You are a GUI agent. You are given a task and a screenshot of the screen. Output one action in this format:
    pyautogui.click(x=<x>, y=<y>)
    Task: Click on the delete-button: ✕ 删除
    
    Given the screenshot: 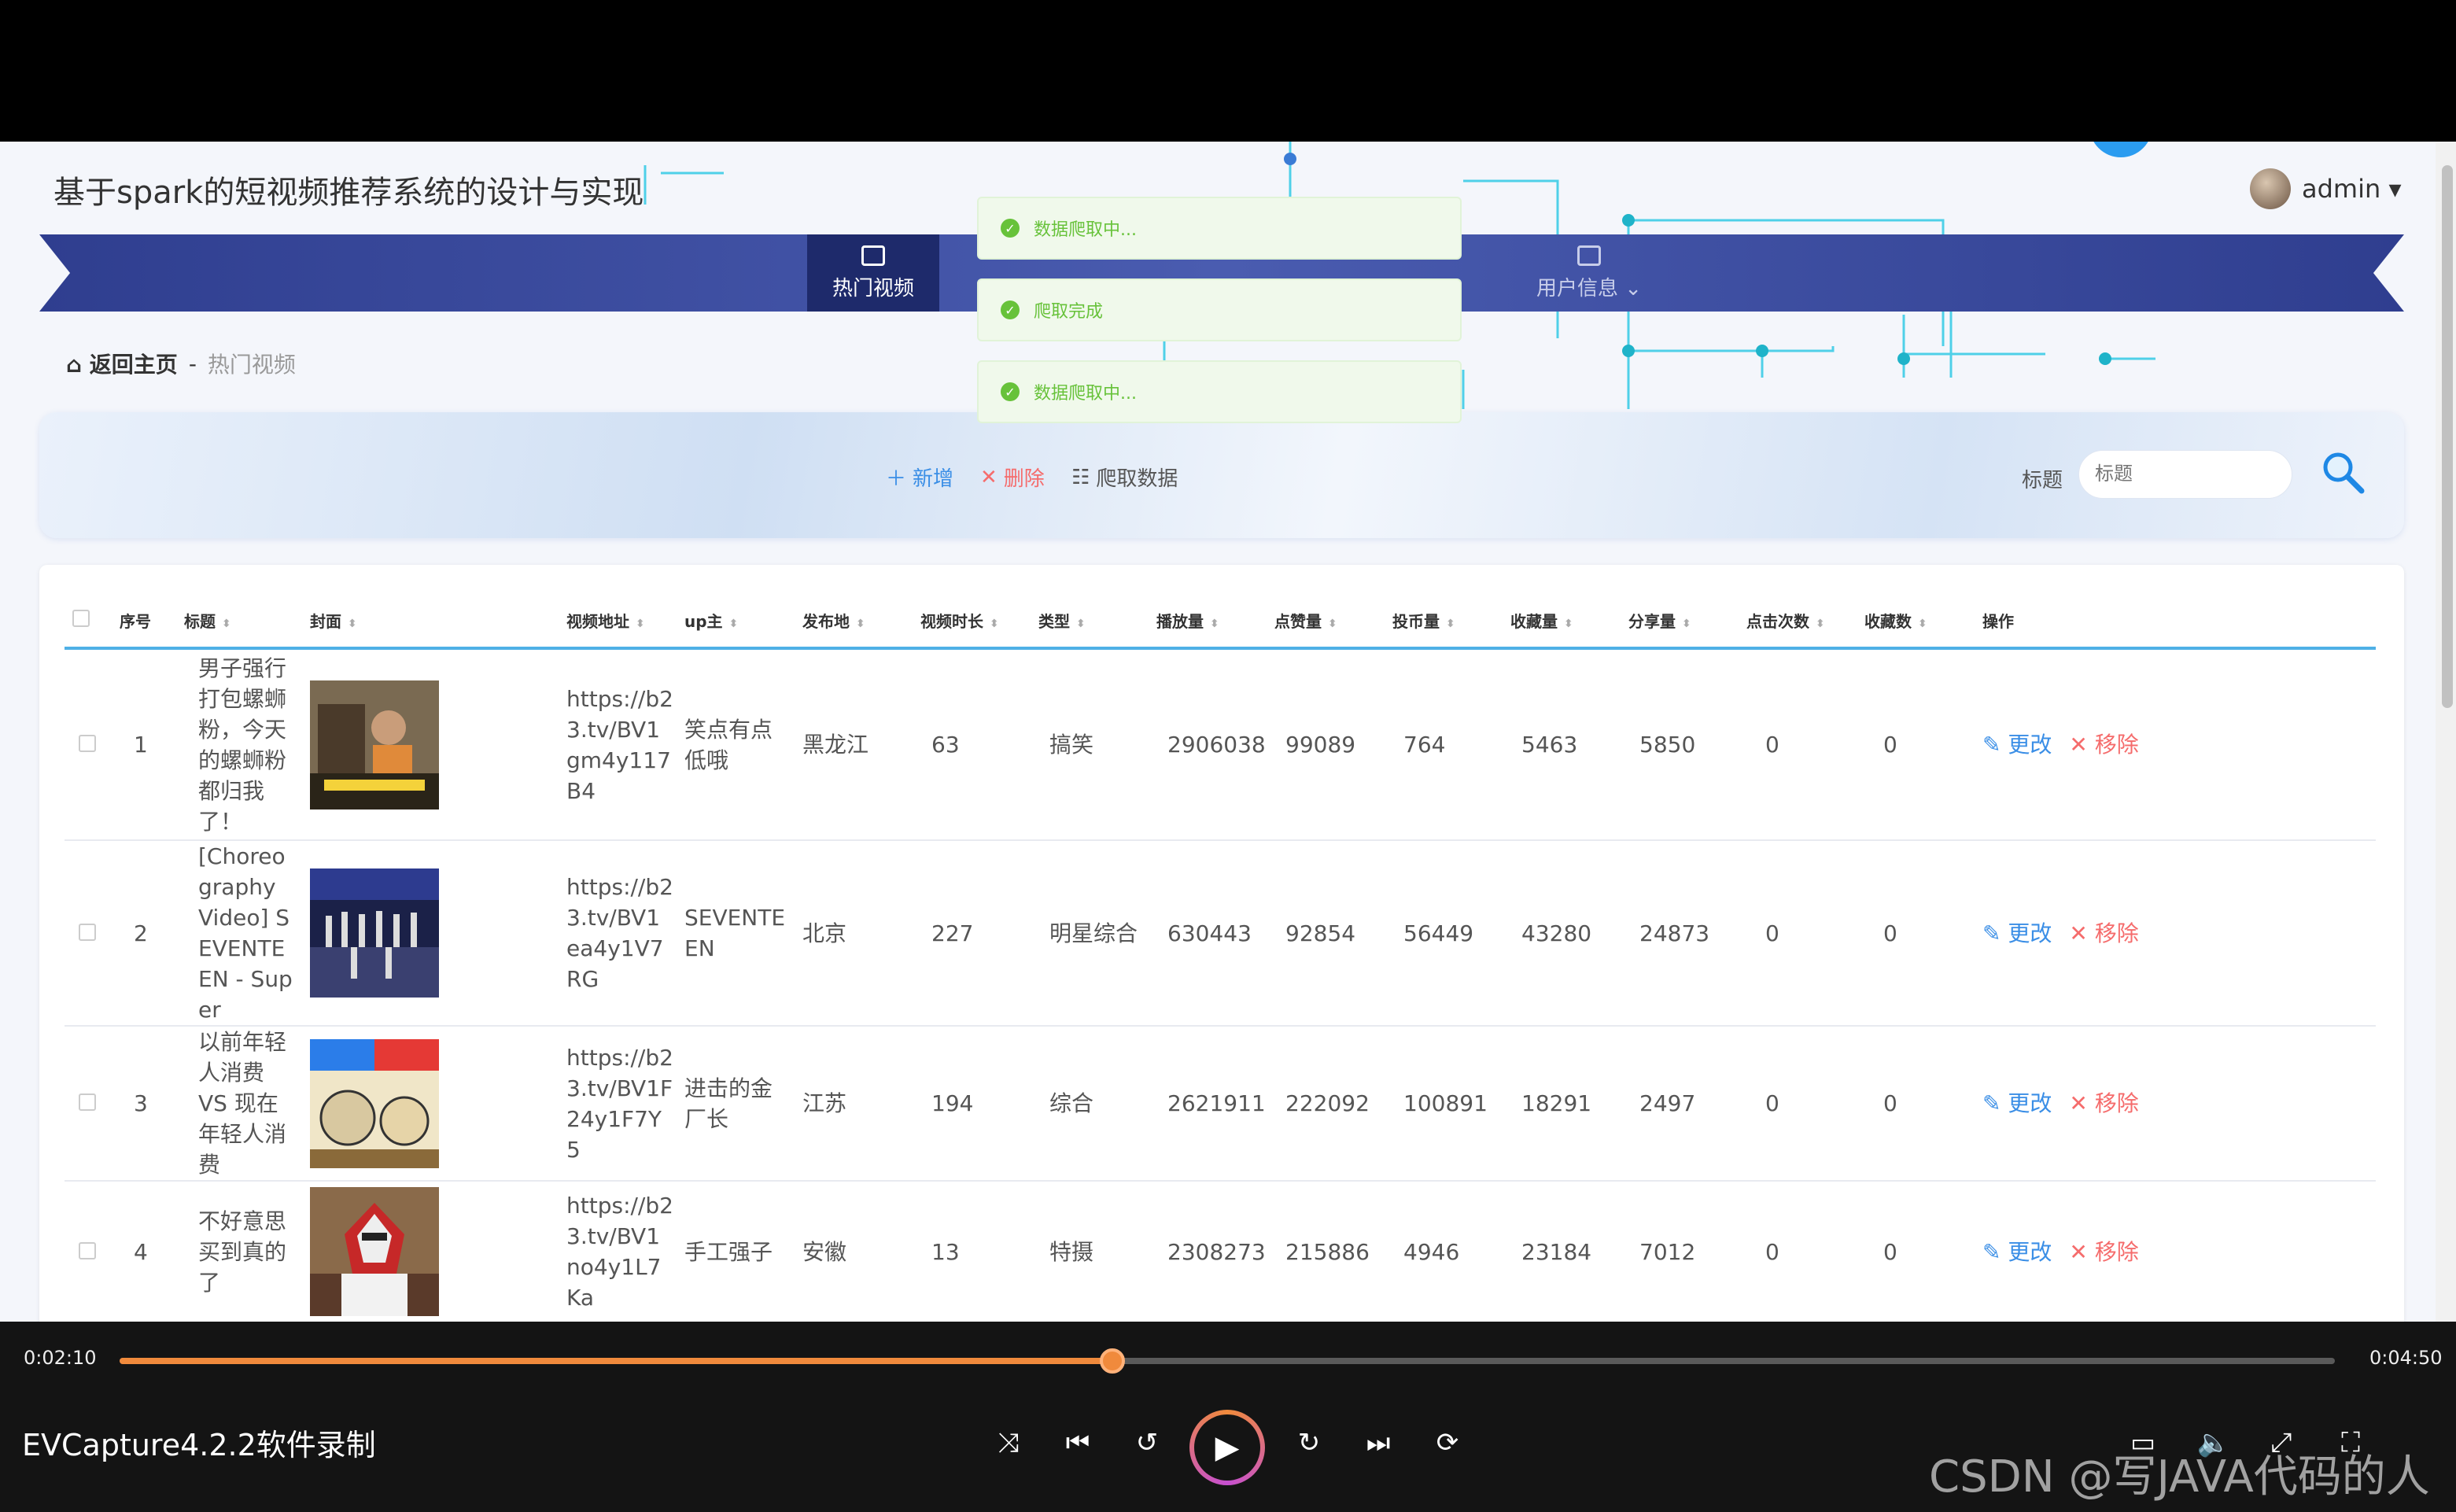 What is the action you would take?
    pyautogui.click(x=1012, y=477)
    